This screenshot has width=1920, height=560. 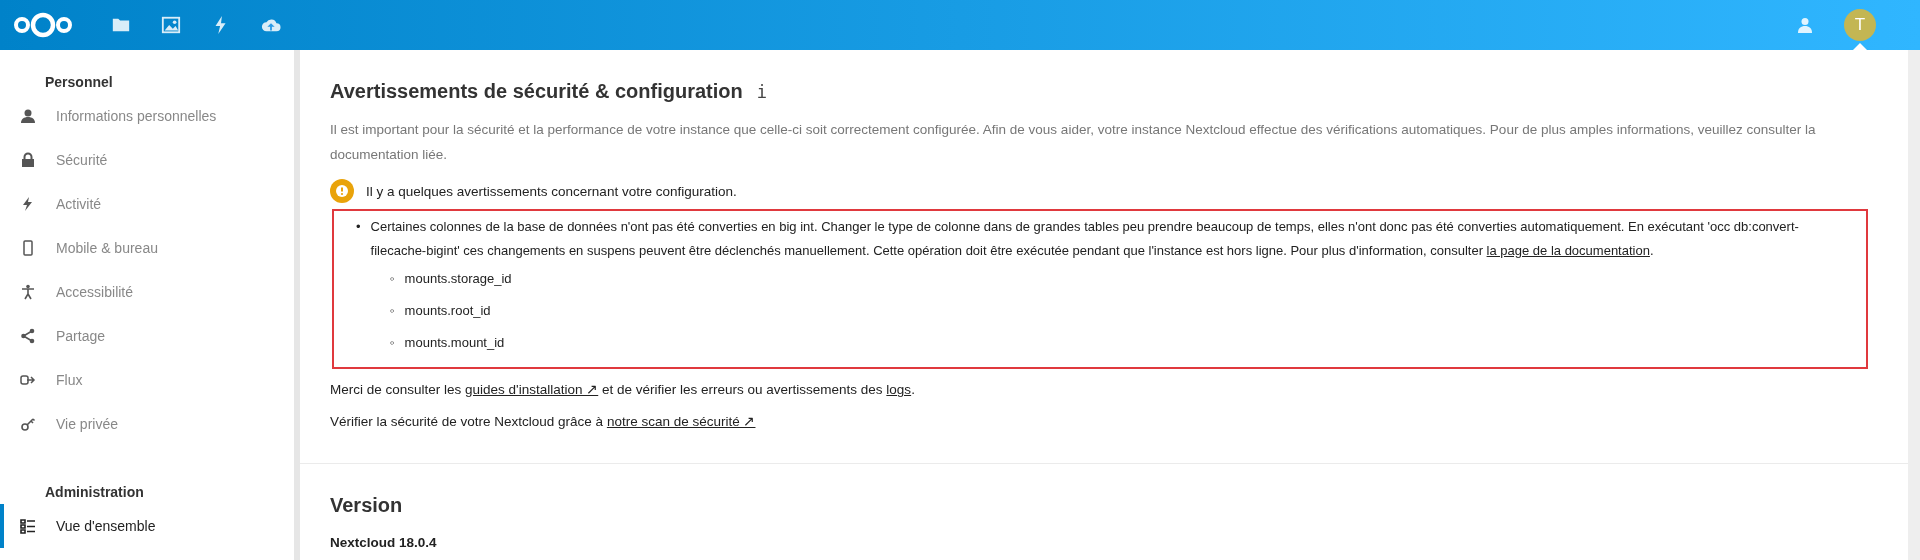 What do you see at coordinates (536, 91) in the screenshot?
I see `section-title: Avertissements de sécurité & configuration` at bounding box center [536, 91].